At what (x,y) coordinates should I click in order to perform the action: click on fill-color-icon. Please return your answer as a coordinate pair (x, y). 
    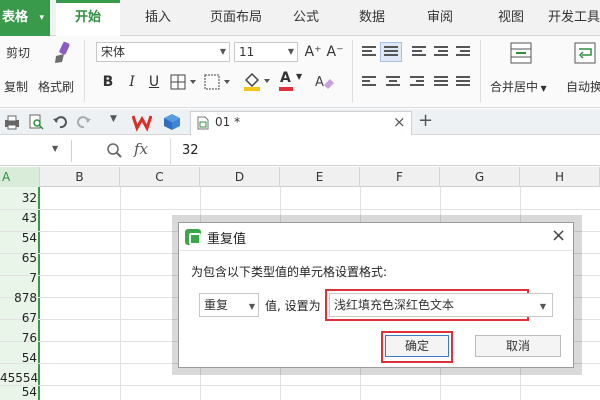
    Looking at the image, I should click on (258, 81).